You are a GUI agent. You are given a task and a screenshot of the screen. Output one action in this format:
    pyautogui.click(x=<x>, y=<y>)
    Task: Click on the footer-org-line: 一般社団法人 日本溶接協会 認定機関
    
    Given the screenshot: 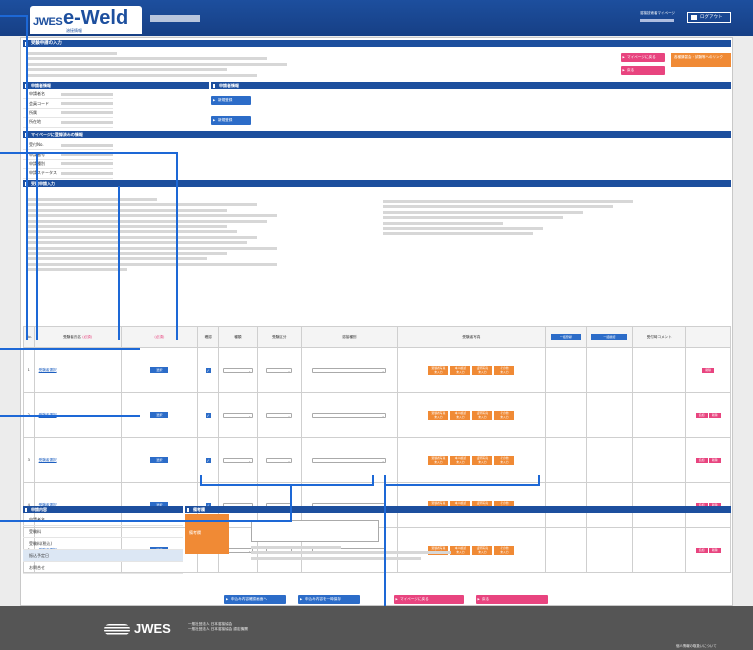 What is the action you would take?
    pyautogui.click(x=218, y=629)
    